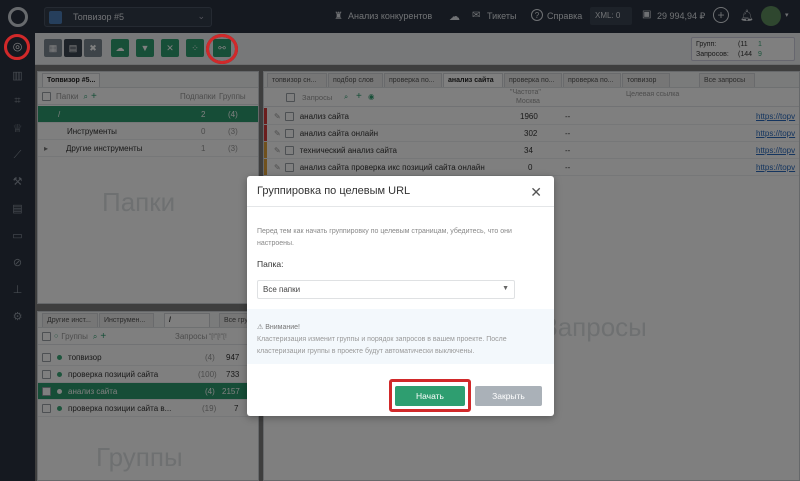 Image resolution: width=800 pixels, height=481 pixels. I want to click on folder-select: Все папки ▼, so click(386, 289).